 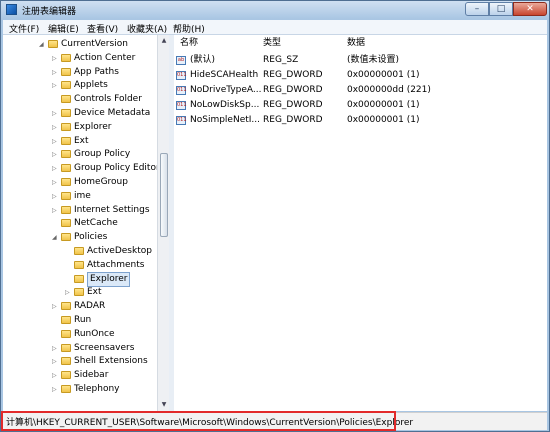 What do you see at coordinates (24, 28) in the screenshot?
I see `menu-file: 文件(F)` at bounding box center [24, 28].